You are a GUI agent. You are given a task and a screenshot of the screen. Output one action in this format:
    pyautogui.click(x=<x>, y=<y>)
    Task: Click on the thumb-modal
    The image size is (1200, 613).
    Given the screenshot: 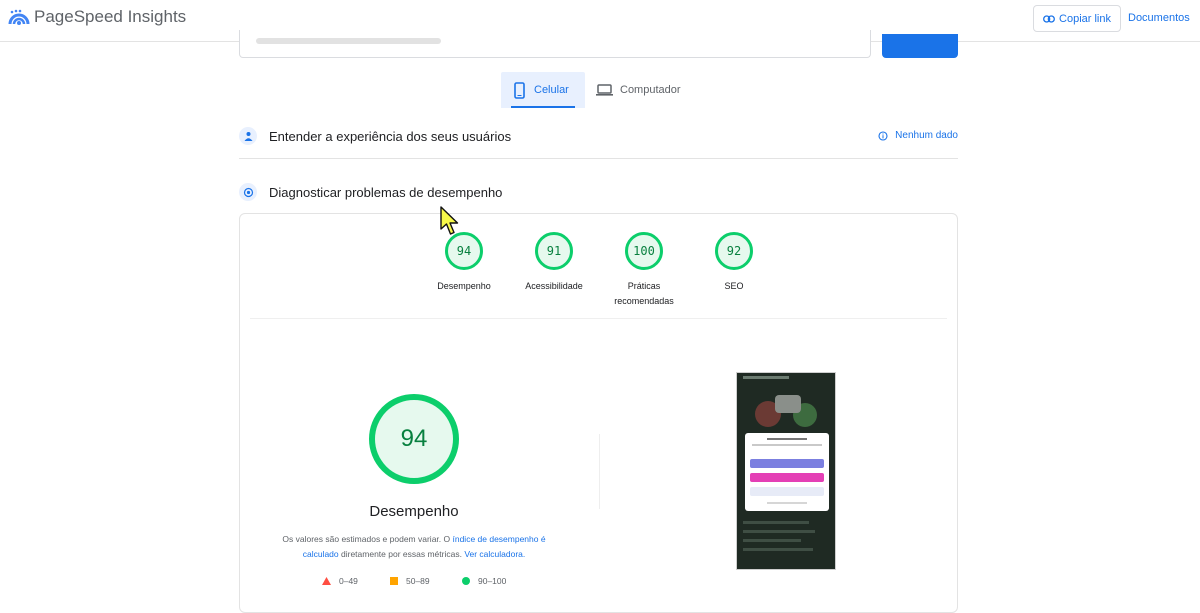 What is the action you would take?
    pyautogui.click(x=787, y=472)
    